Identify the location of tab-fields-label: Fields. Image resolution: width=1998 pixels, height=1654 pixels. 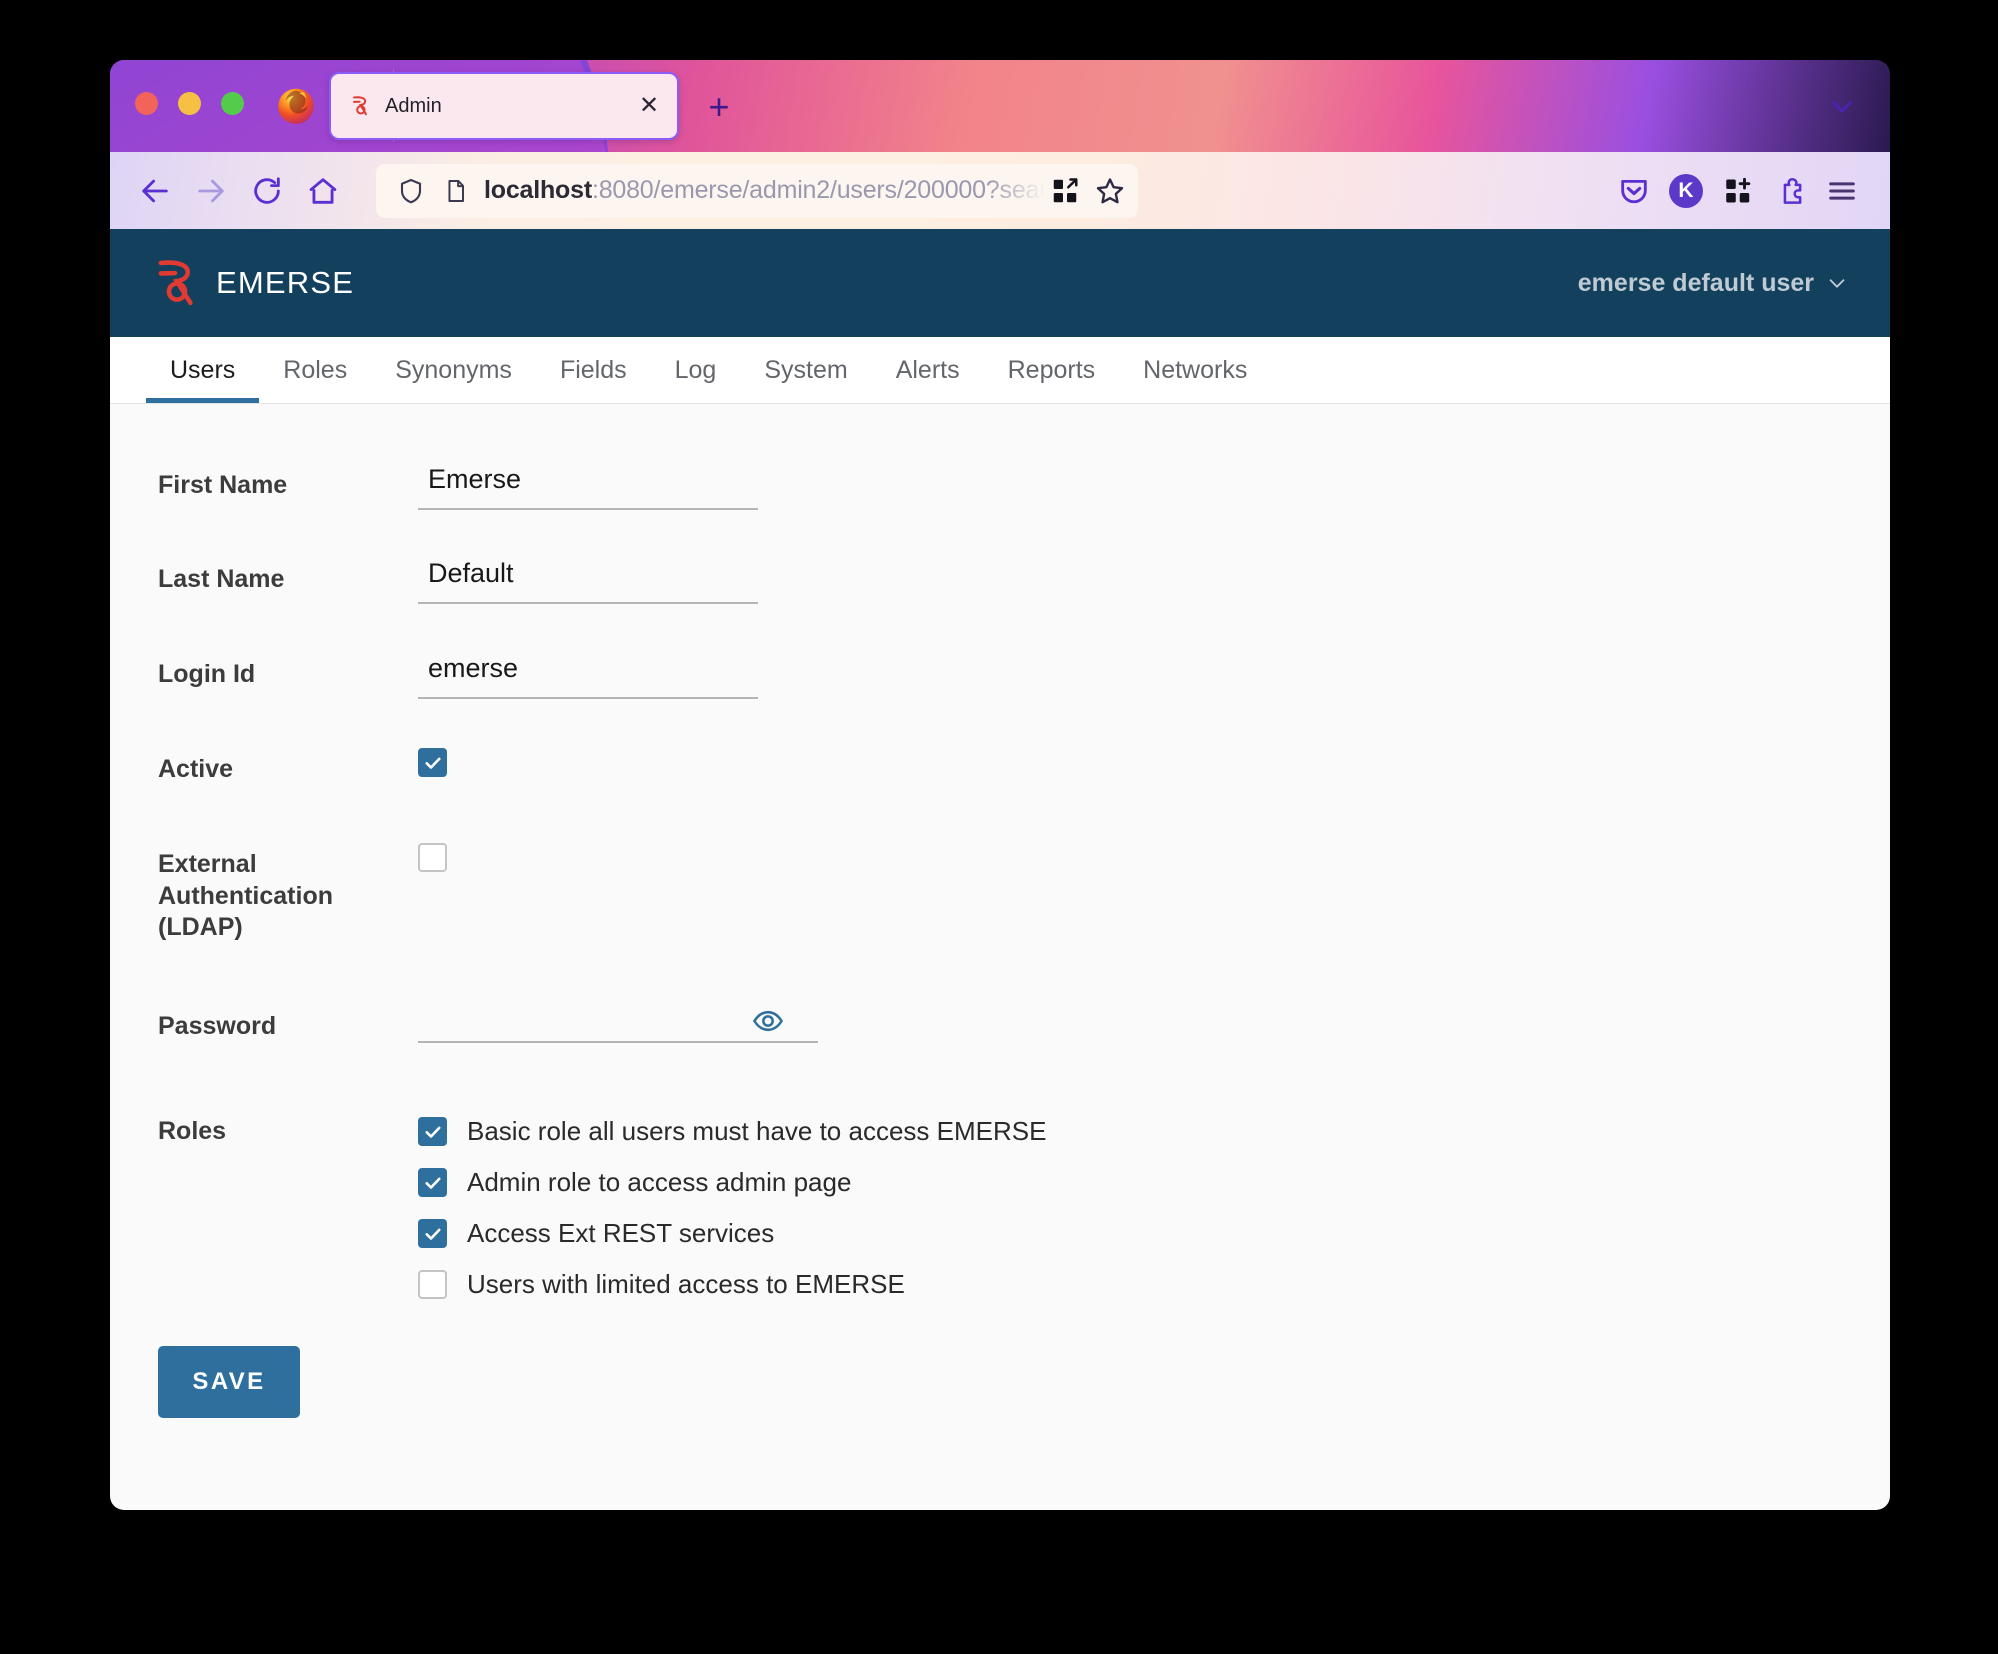
(593, 369).